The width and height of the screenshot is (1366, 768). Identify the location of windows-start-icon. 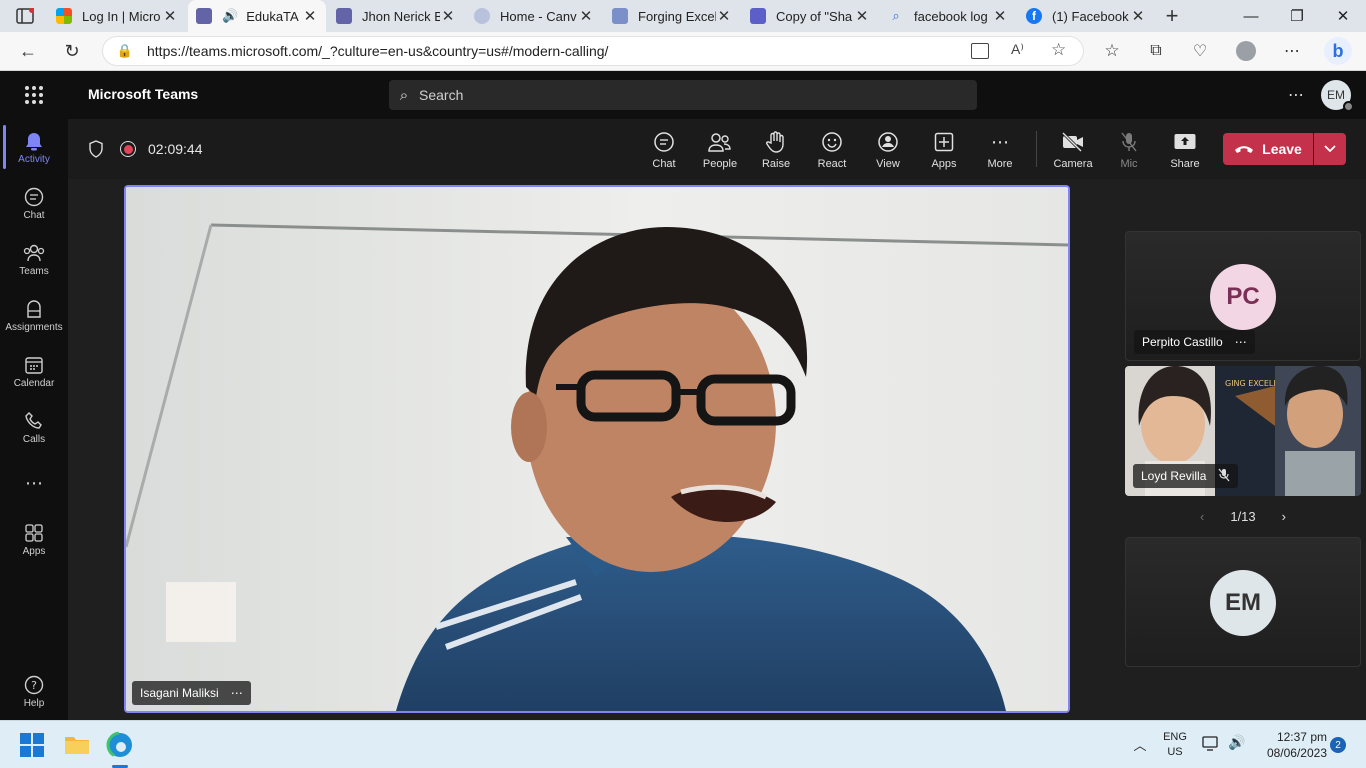
(32, 745).